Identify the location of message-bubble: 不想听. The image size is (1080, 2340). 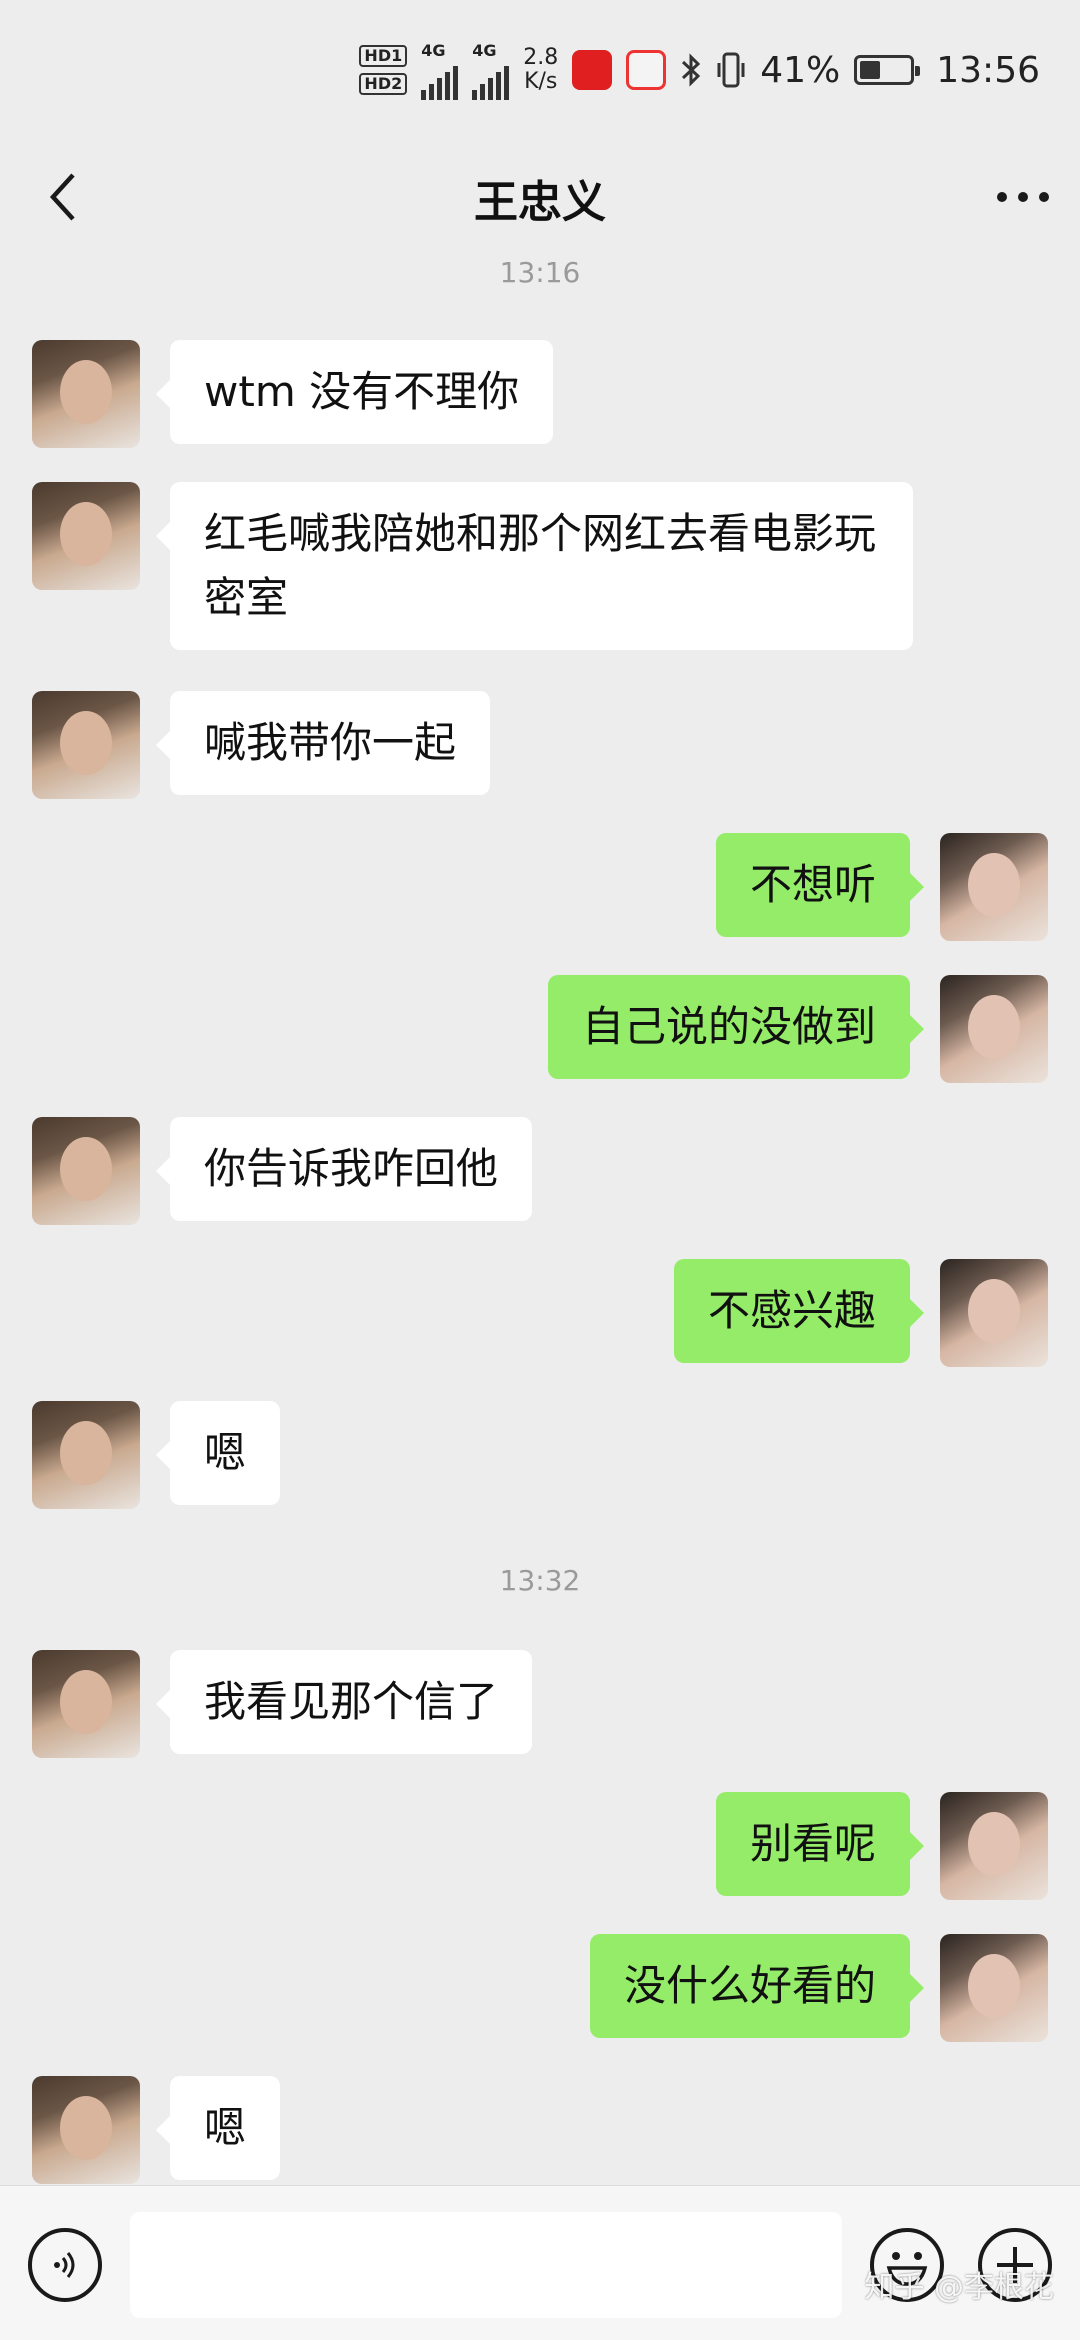
(820, 885).